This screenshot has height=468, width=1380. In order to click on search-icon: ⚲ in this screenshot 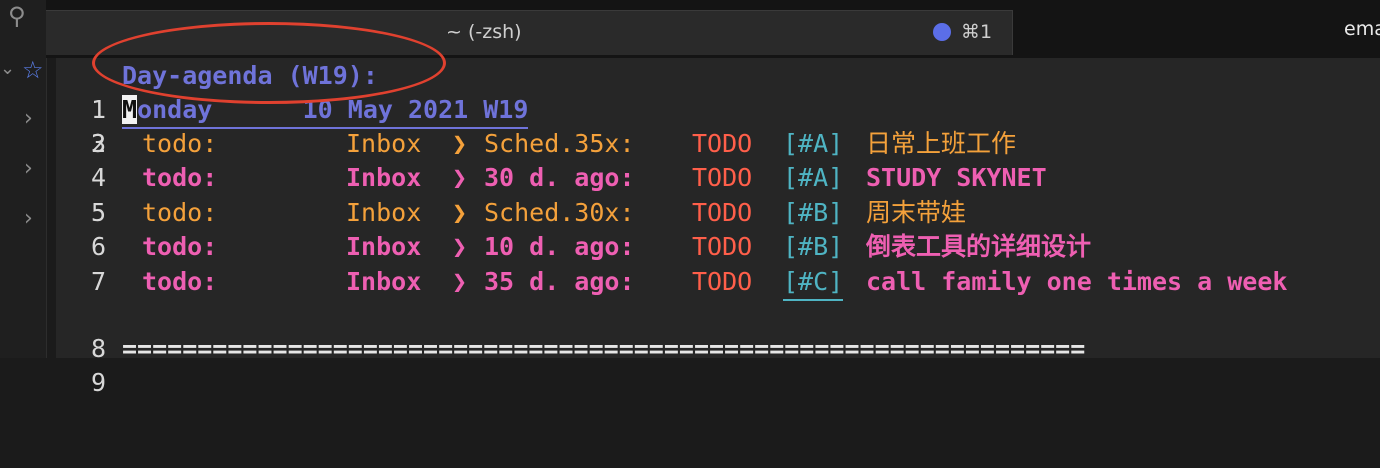, I will do `click(17, 16)`.